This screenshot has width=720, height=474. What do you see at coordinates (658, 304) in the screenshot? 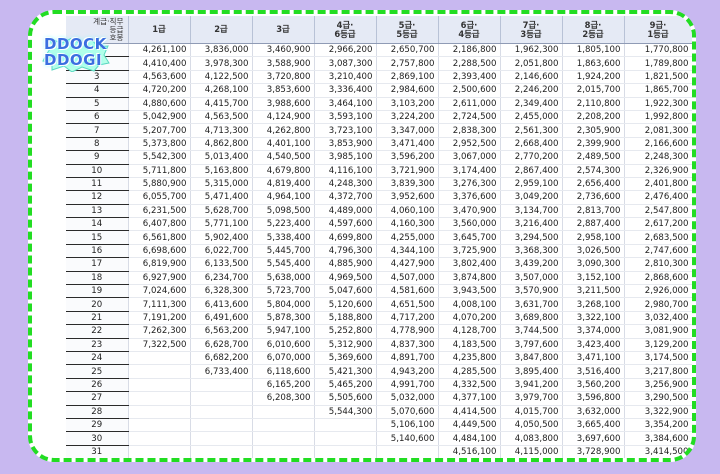
I see `salary-cell: 2,980,700` at bounding box center [658, 304].